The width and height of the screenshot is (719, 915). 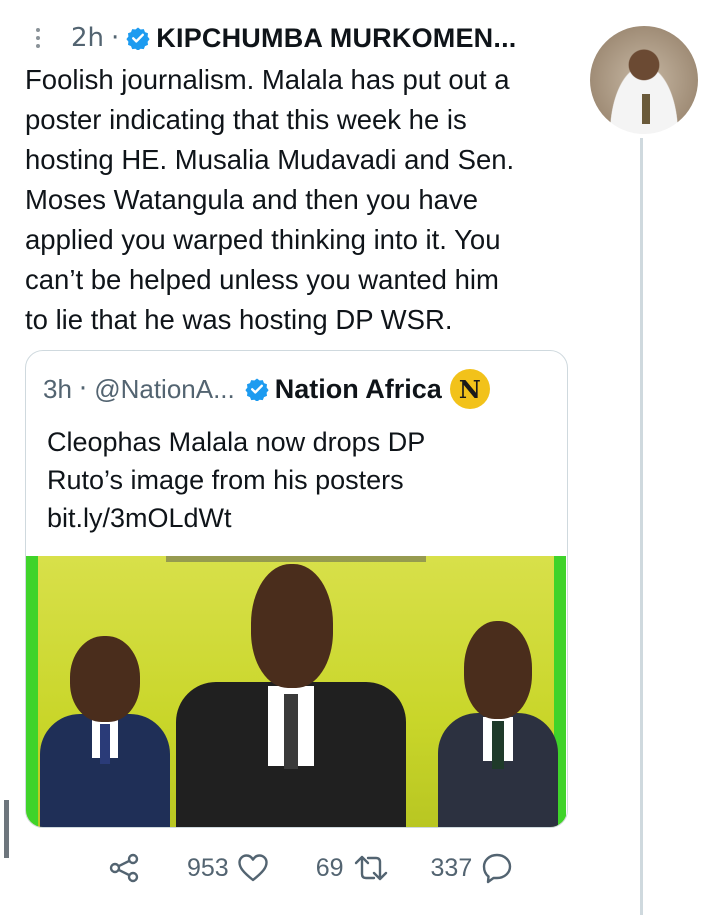 What do you see at coordinates (270, 159) in the screenshot?
I see `tweet-line: hosting HE. Musalia Mudavadi and Sen.` at bounding box center [270, 159].